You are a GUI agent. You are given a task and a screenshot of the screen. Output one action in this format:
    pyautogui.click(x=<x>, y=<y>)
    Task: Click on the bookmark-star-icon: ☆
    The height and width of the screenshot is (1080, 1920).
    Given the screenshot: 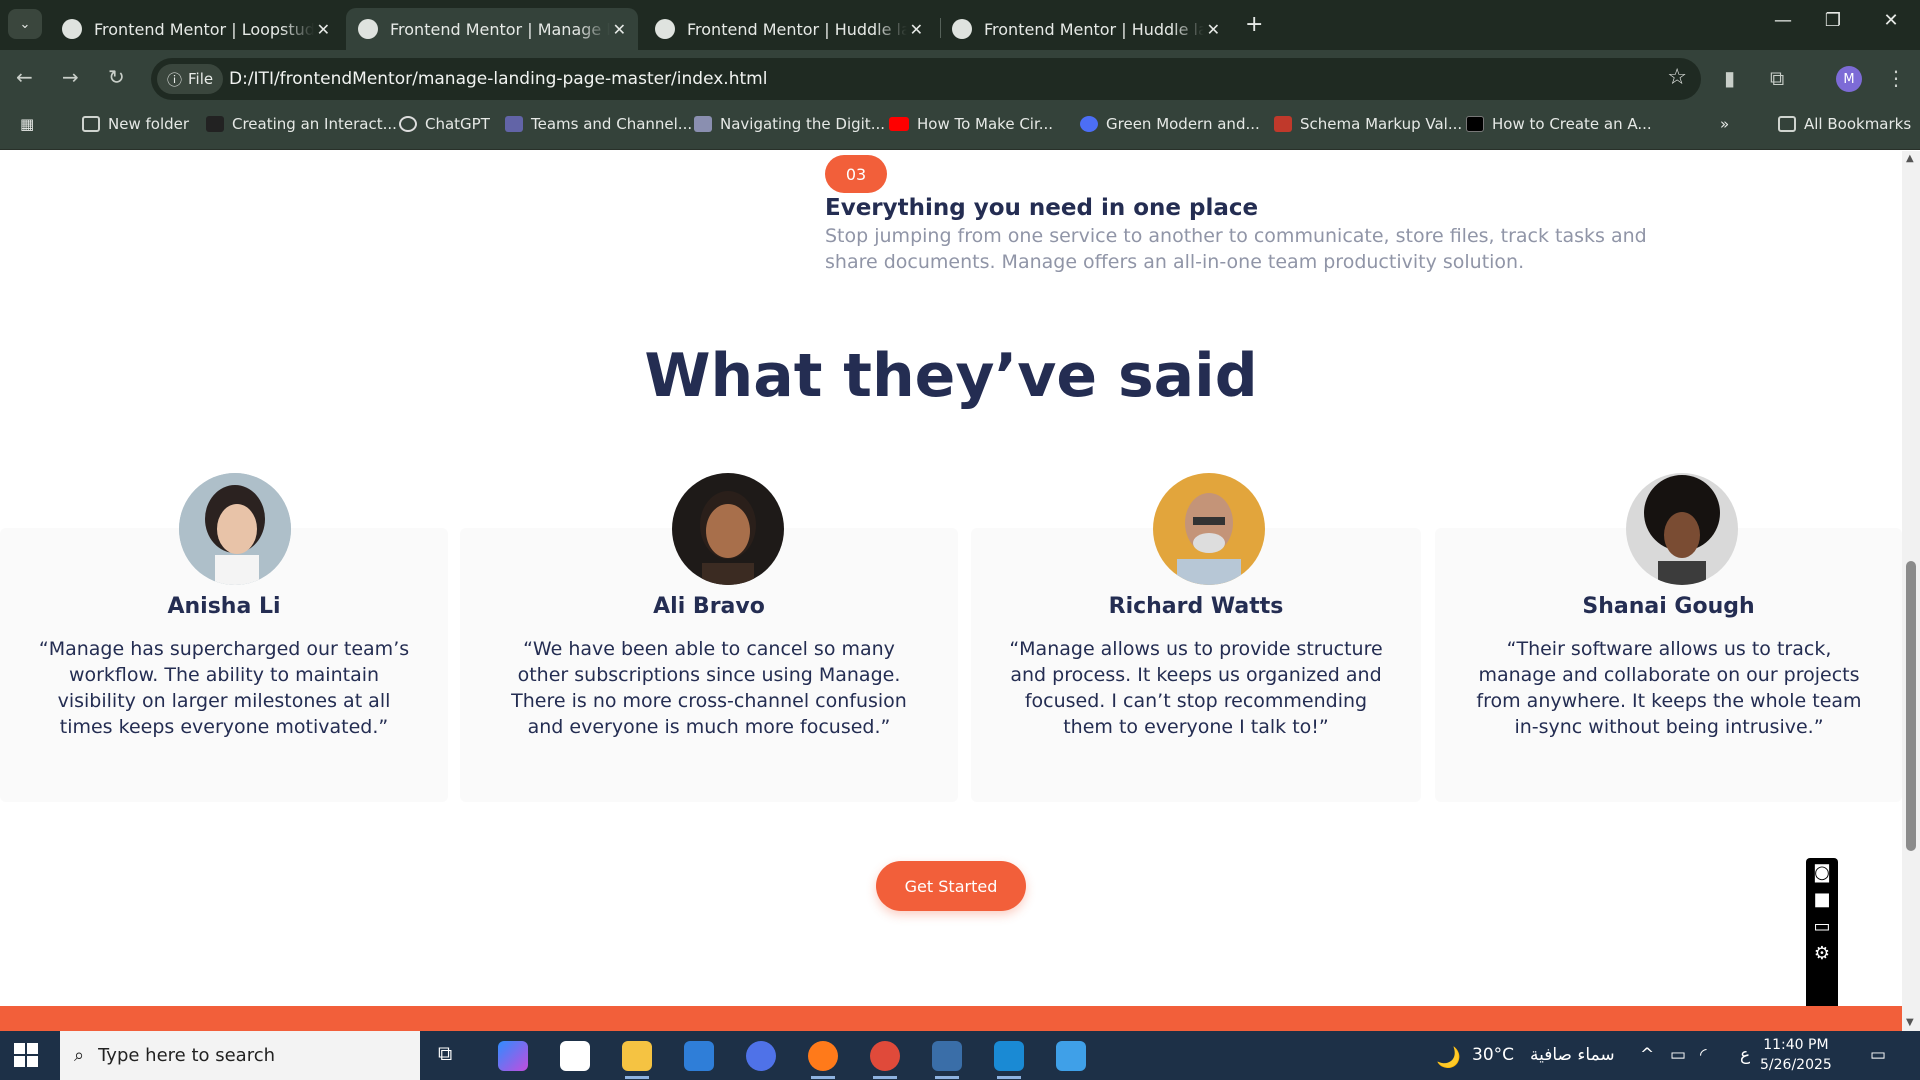 What is the action you would take?
    pyautogui.click(x=1677, y=77)
    